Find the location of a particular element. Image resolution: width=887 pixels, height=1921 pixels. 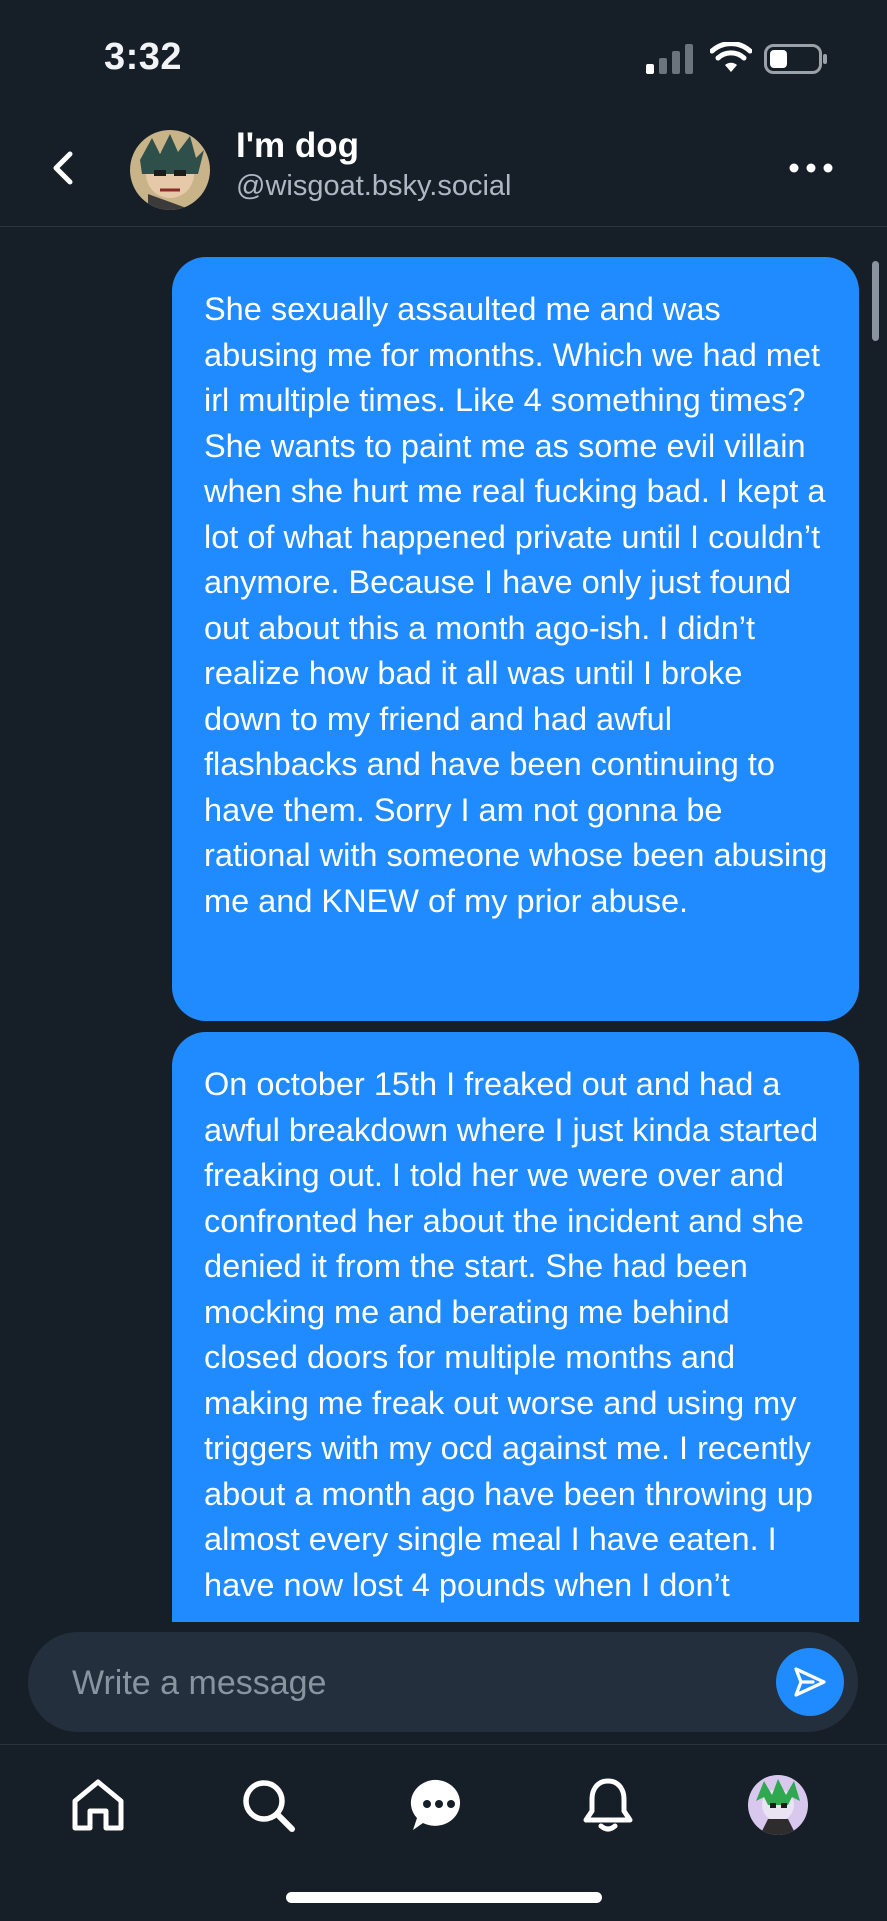

contact-avatar is located at coordinates (170, 170).